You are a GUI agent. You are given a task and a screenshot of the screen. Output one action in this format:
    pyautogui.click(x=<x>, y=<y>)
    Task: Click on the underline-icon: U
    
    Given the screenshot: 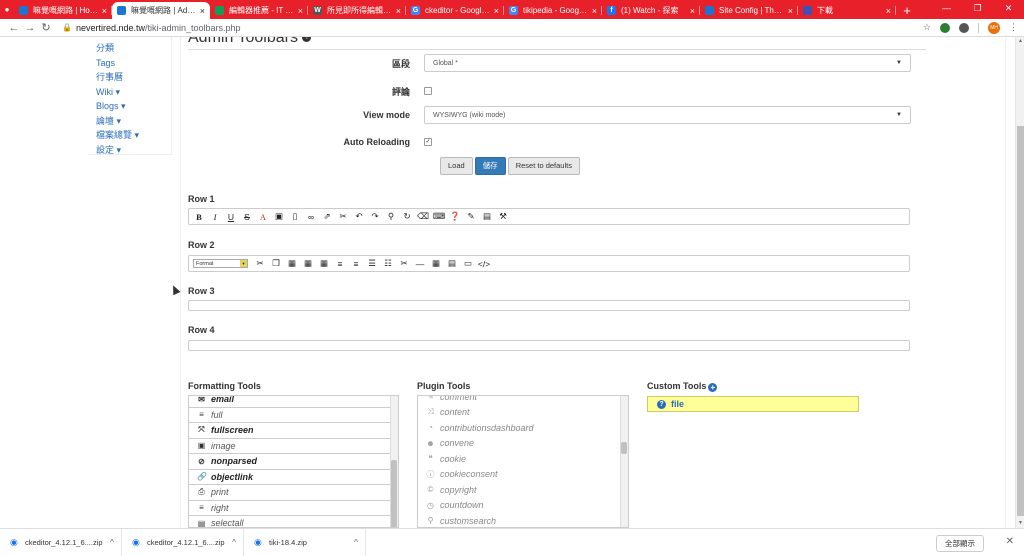 What is the action you would take?
    pyautogui.click(x=231, y=217)
    